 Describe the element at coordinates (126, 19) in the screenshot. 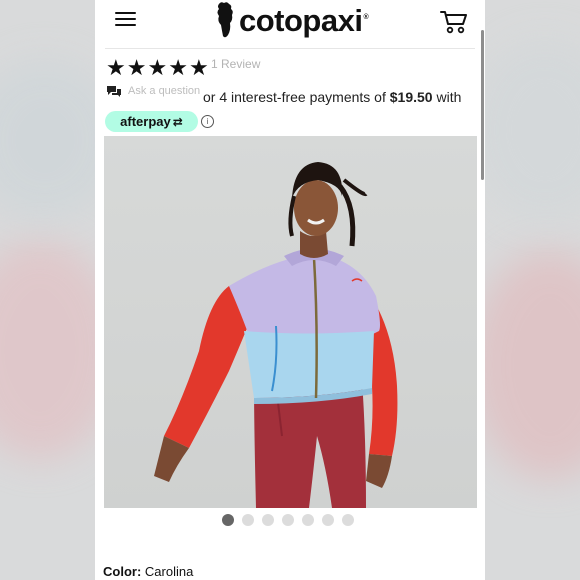

I see `hamburger-menu-icon` at that location.